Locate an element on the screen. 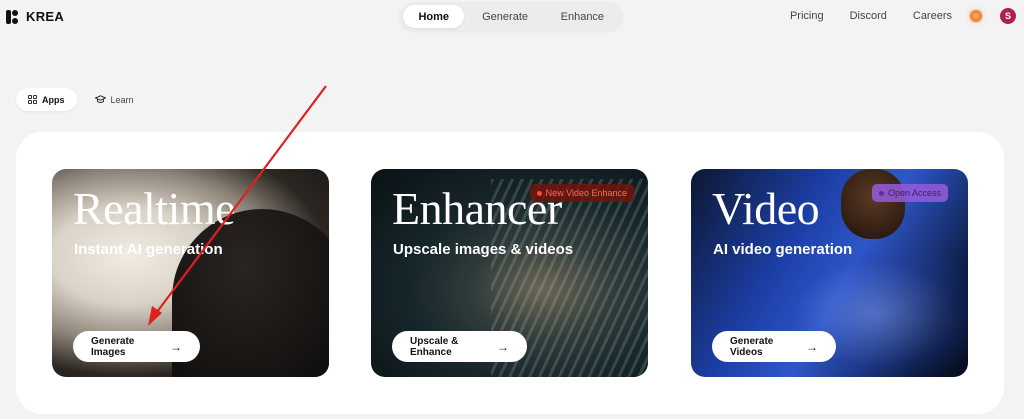 This screenshot has height=419, width=1024. graduation-cap-icon is located at coordinates (100, 99).